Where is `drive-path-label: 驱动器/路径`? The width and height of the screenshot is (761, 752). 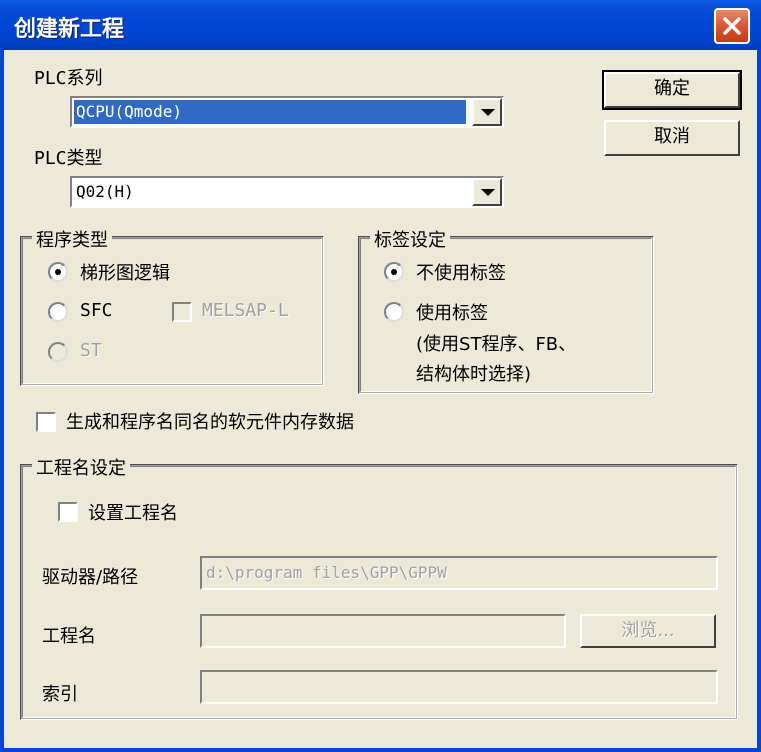
drive-path-label: 驱动器/路径 is located at coordinates (90, 577).